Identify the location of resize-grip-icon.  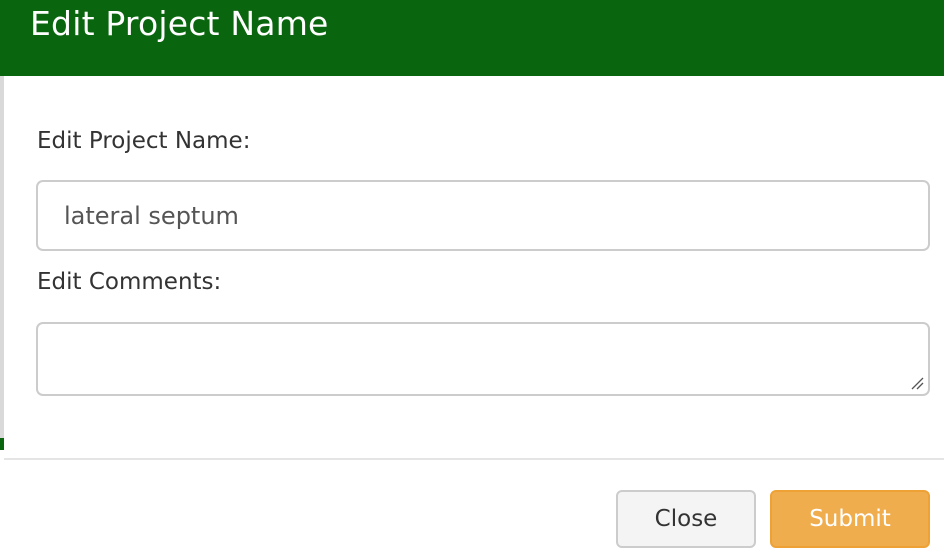
(917, 383).